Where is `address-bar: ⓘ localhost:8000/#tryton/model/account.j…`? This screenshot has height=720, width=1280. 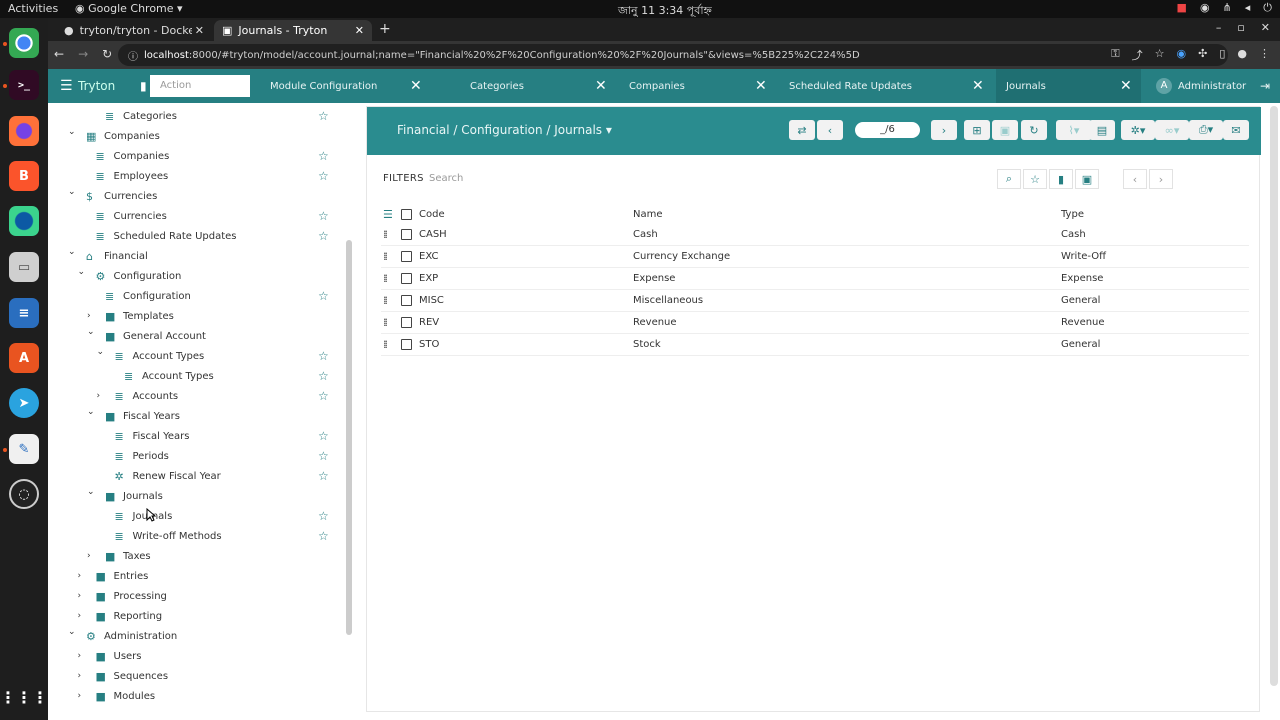 address-bar: ⓘ localhost:8000/#tryton/model/account.j… is located at coordinates (673, 55).